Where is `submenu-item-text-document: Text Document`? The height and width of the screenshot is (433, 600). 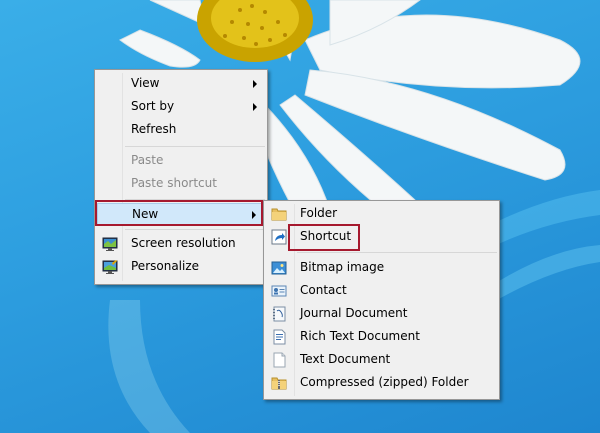
submenu-item-text-document: Text Document is located at coordinates (381, 360).